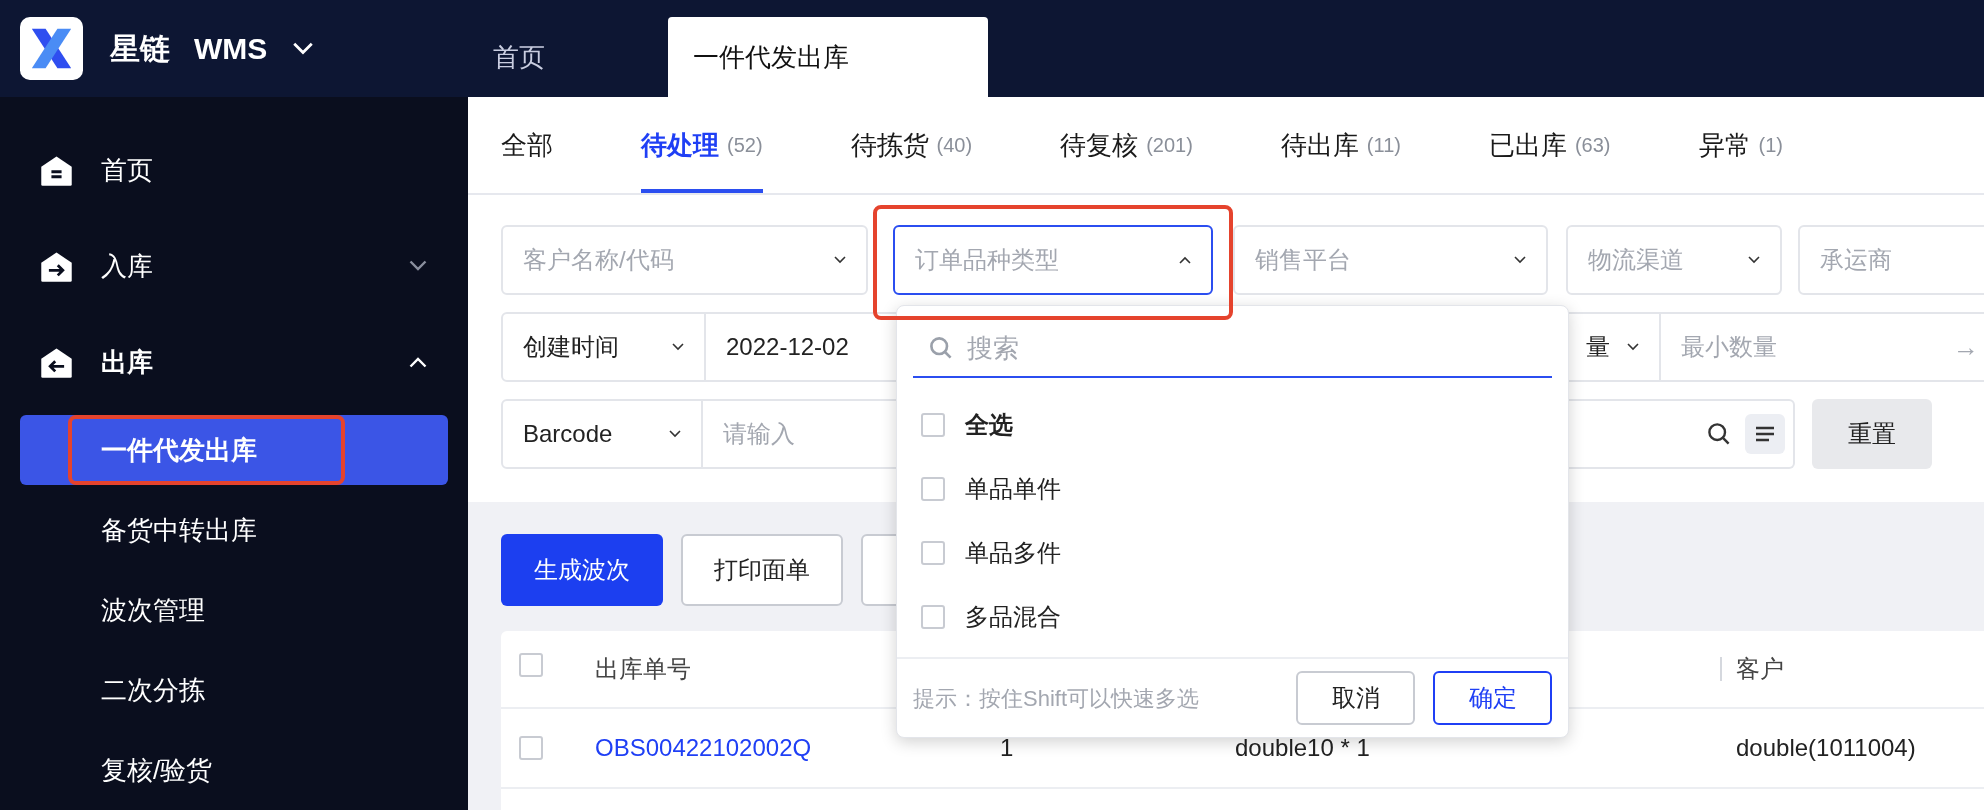 Image resolution: width=1984 pixels, height=810 pixels. Describe the element at coordinates (1232, 489) in the screenshot. I see `dropdown-option: 单品单件` at that location.